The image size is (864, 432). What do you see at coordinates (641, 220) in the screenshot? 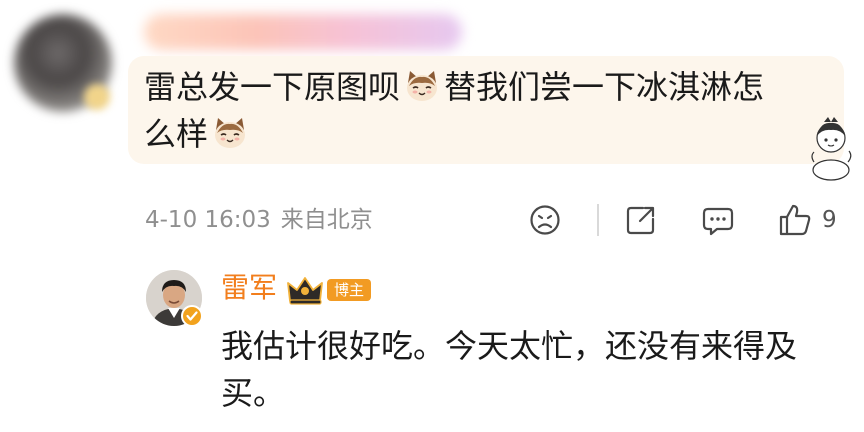
I see `share-icon` at bounding box center [641, 220].